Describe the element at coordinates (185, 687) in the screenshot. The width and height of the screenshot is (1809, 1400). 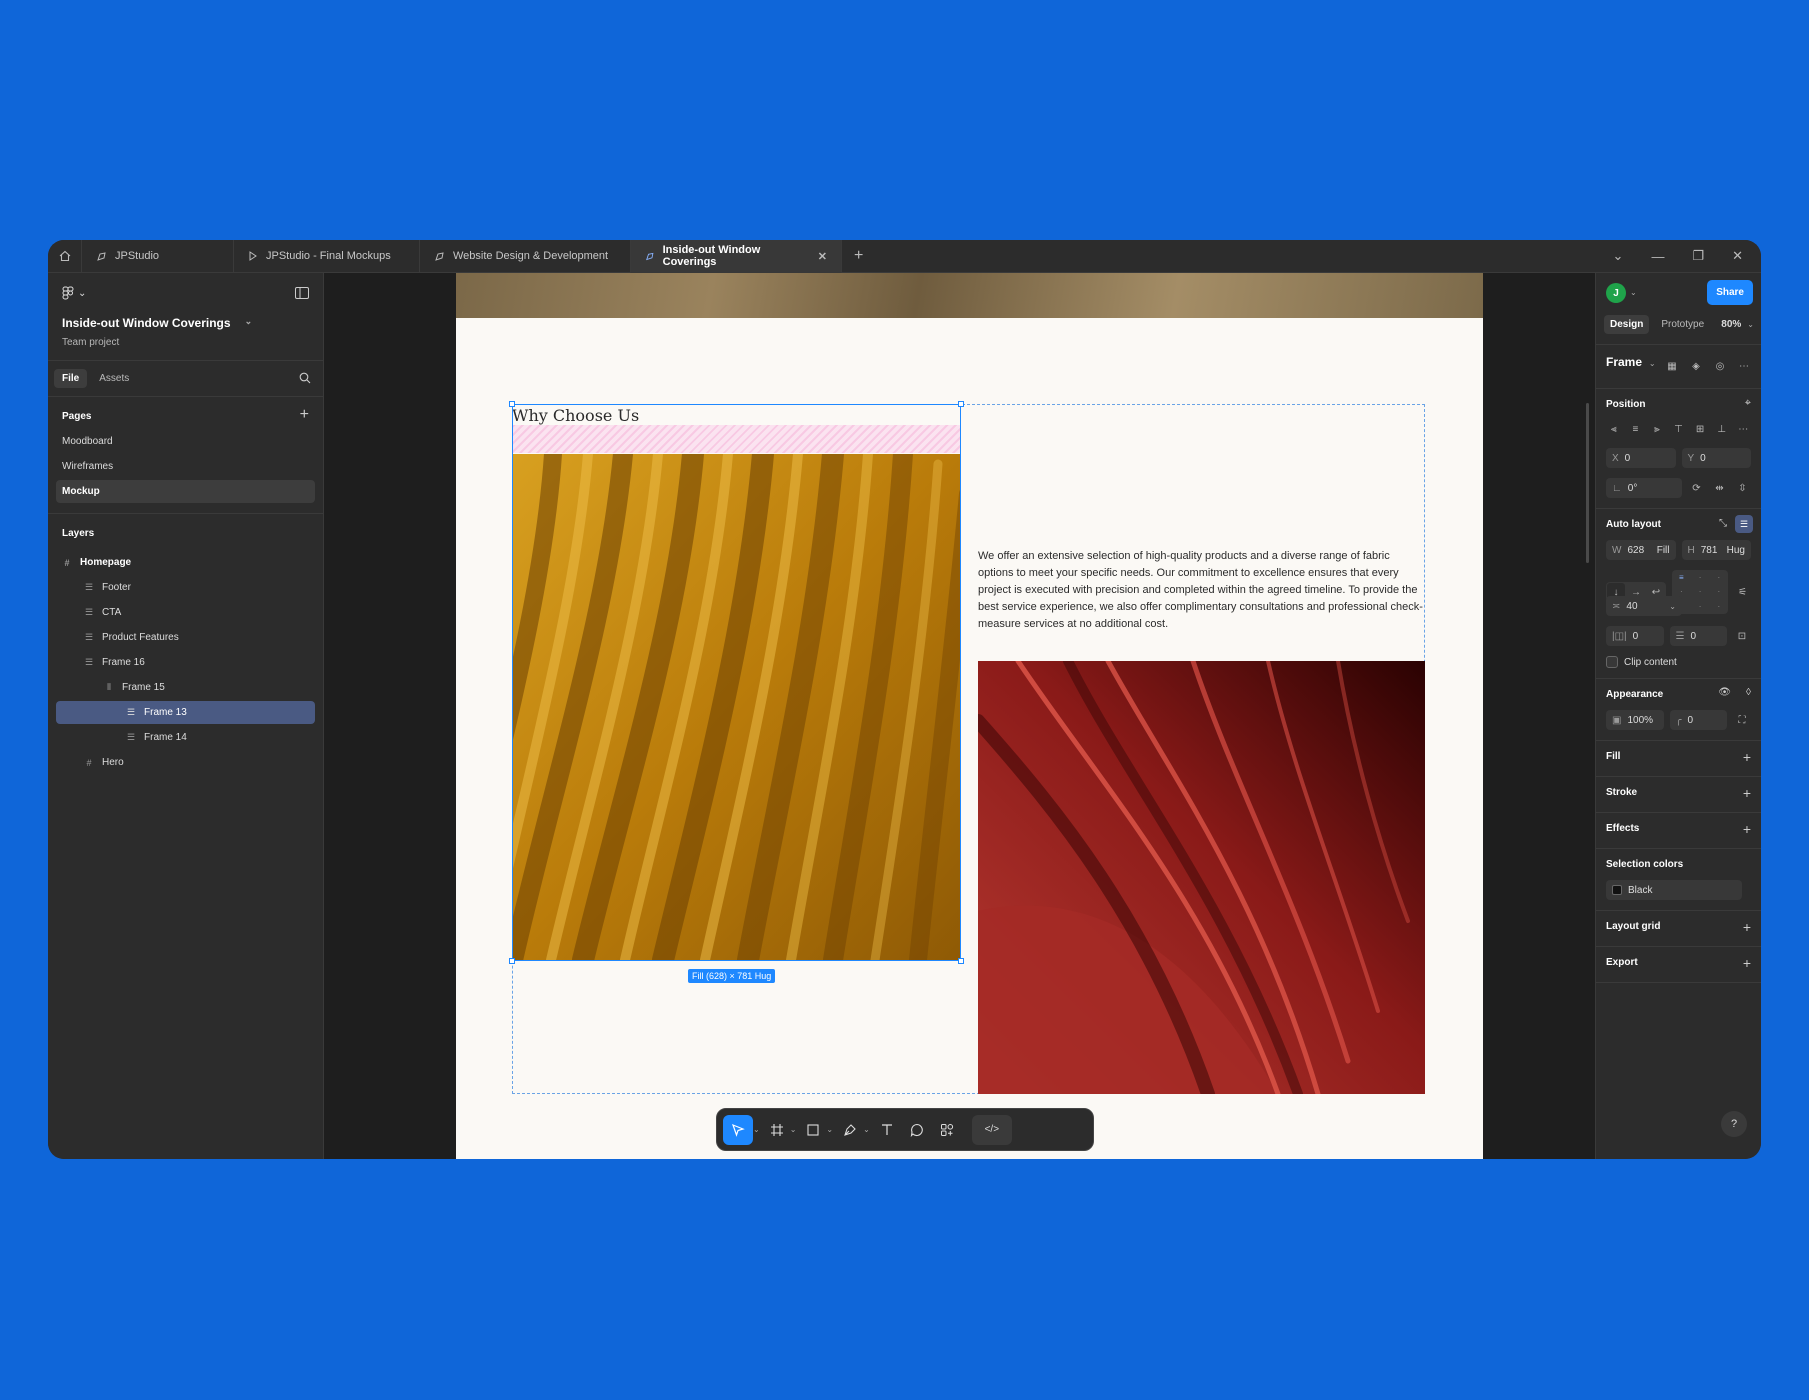
I see `layer-frame-15: ⫴ Frame 15` at that location.